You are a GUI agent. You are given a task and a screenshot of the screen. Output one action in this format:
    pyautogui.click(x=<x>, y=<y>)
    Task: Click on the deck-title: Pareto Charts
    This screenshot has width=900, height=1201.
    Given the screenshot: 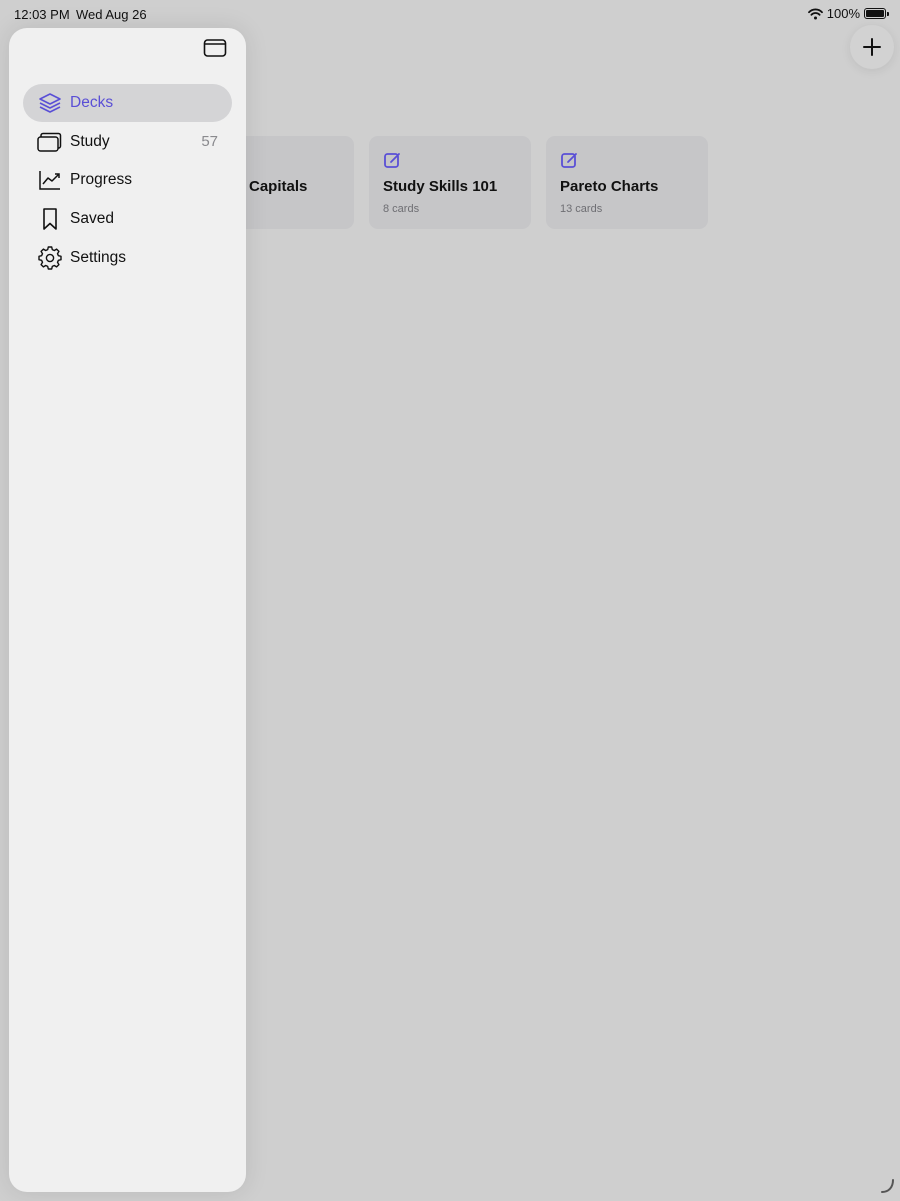 What is the action you would take?
    pyautogui.click(x=609, y=186)
    